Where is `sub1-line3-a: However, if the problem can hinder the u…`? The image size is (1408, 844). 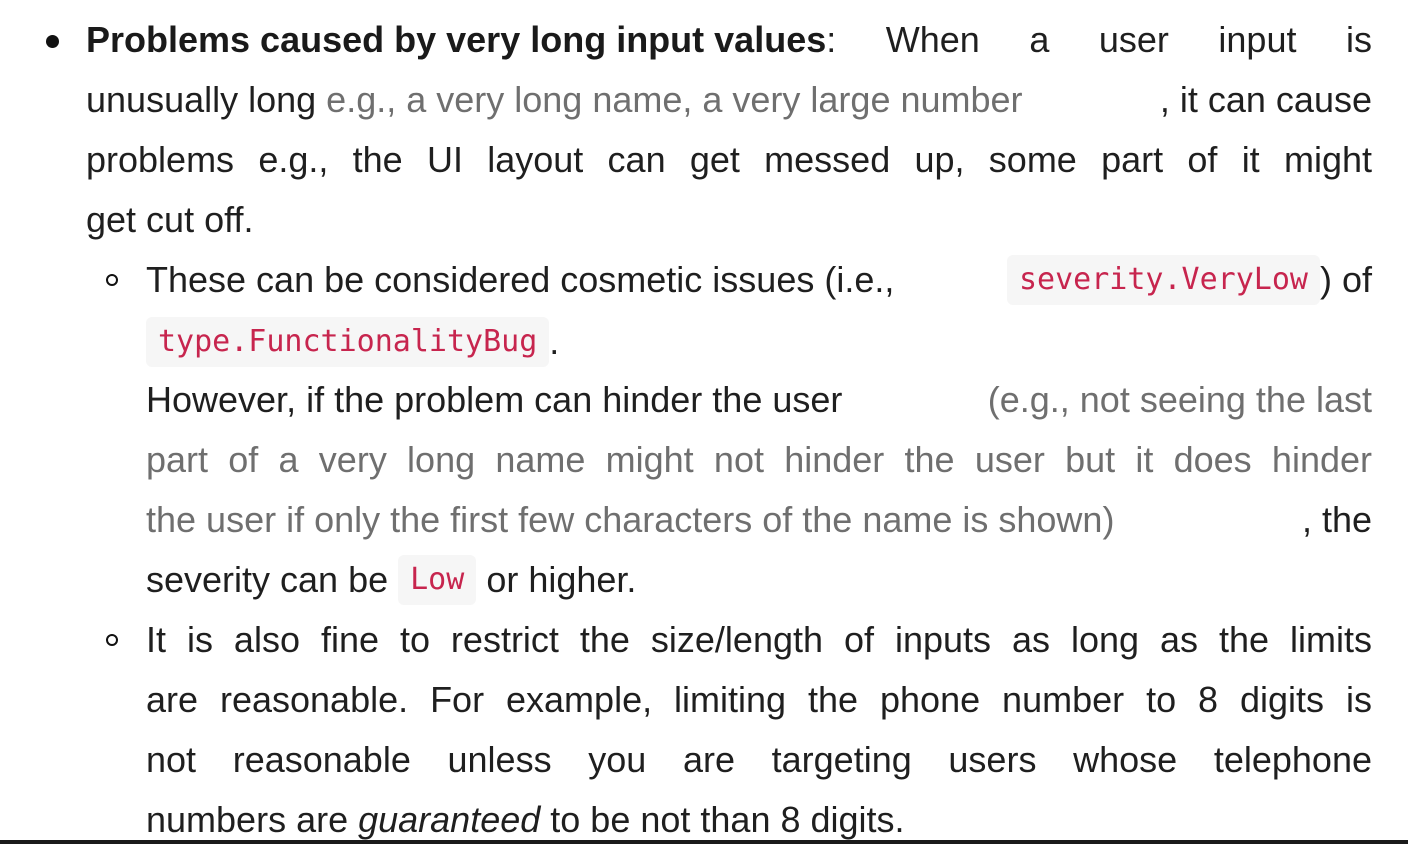 sub1-line3-a: However, if the problem can hinder the u… is located at coordinates (499, 399).